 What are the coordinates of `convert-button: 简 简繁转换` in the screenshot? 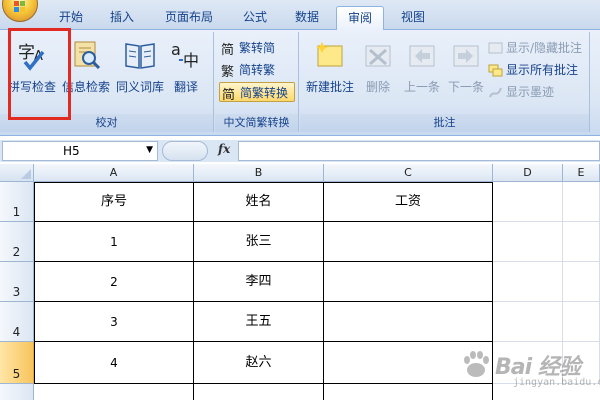 It's located at (257, 92).